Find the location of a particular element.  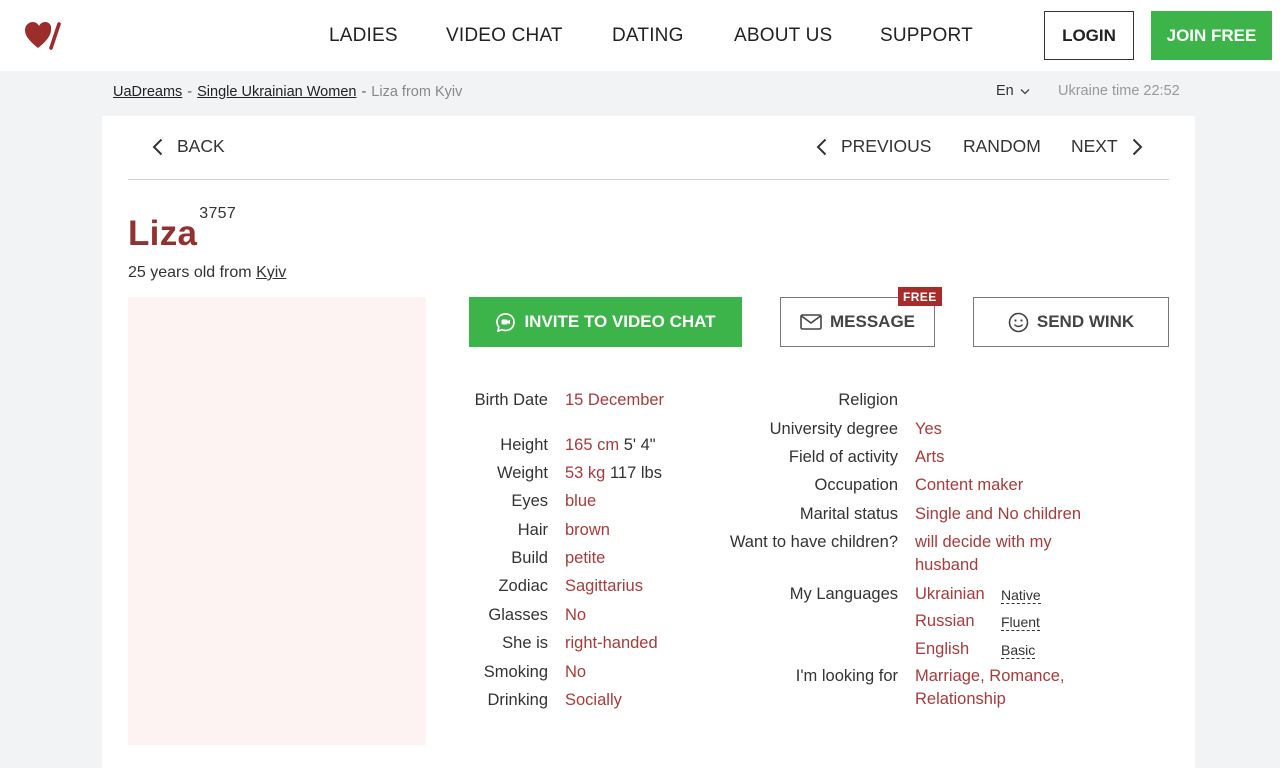

detail-label: Height is located at coordinates (524, 445).